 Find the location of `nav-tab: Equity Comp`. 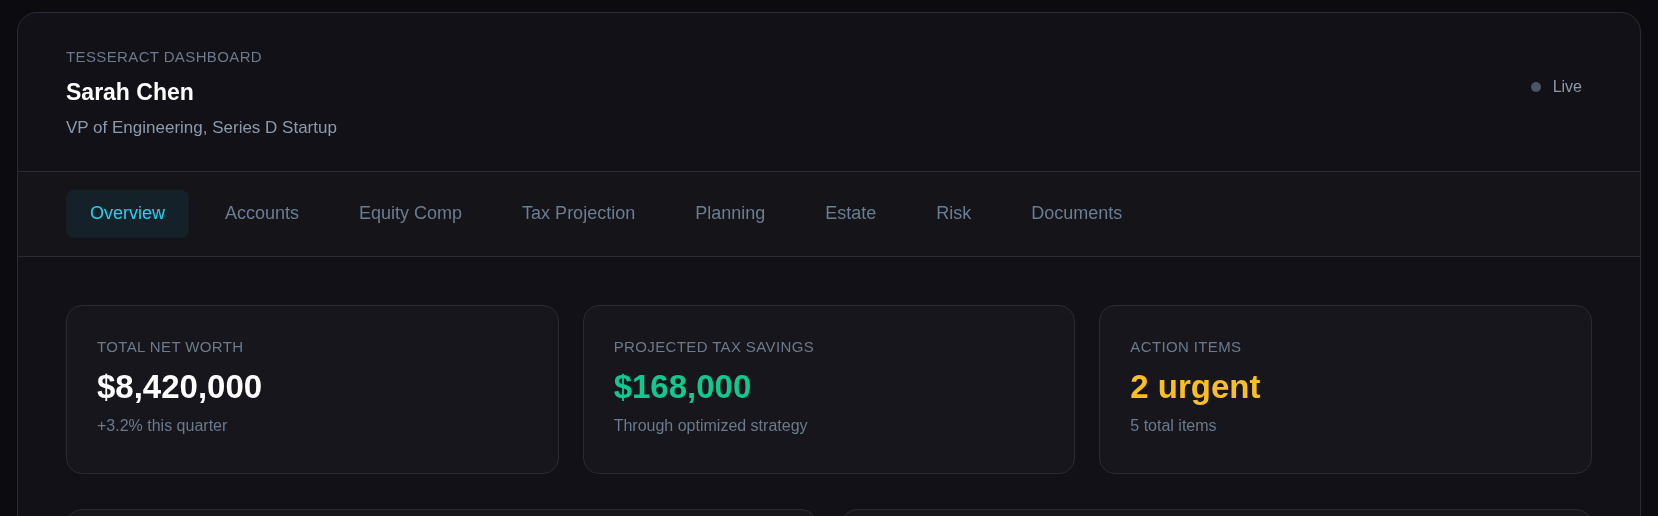

nav-tab: Equity Comp is located at coordinates (411, 213).